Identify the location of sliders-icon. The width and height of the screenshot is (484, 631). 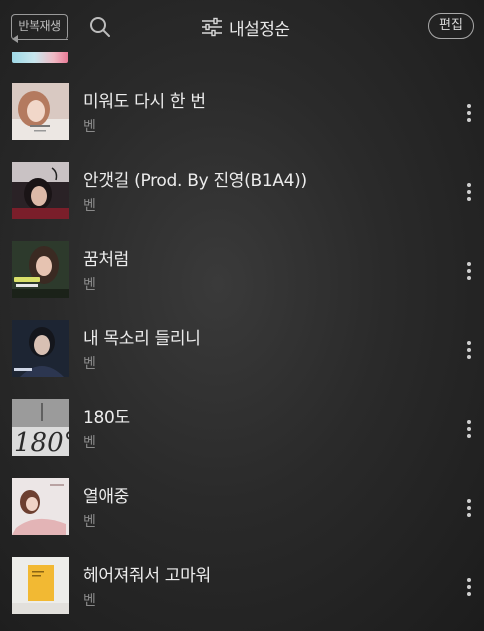
(212, 27).